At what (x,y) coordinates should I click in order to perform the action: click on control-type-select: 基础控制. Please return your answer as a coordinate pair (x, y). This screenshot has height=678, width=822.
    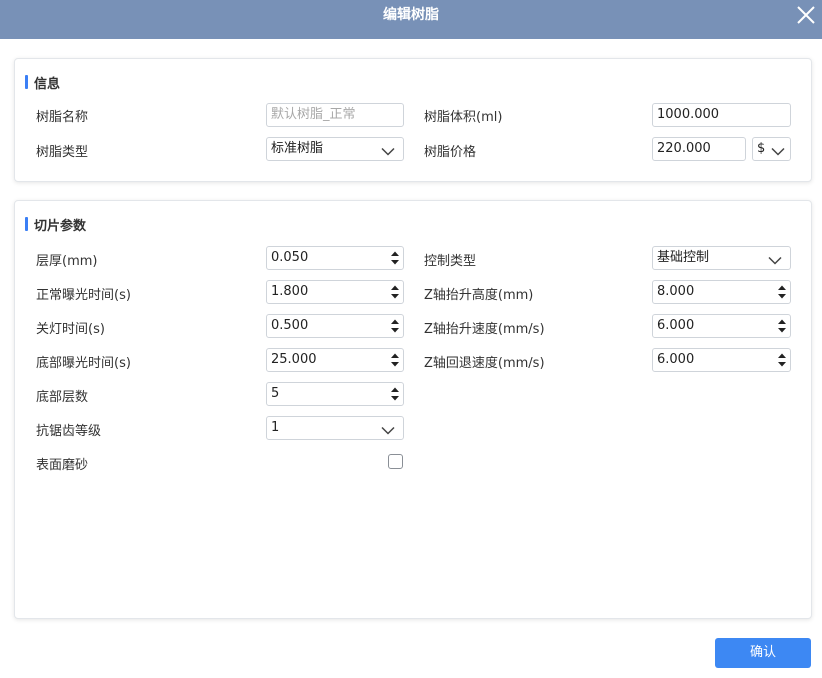
    Looking at the image, I should click on (721, 258).